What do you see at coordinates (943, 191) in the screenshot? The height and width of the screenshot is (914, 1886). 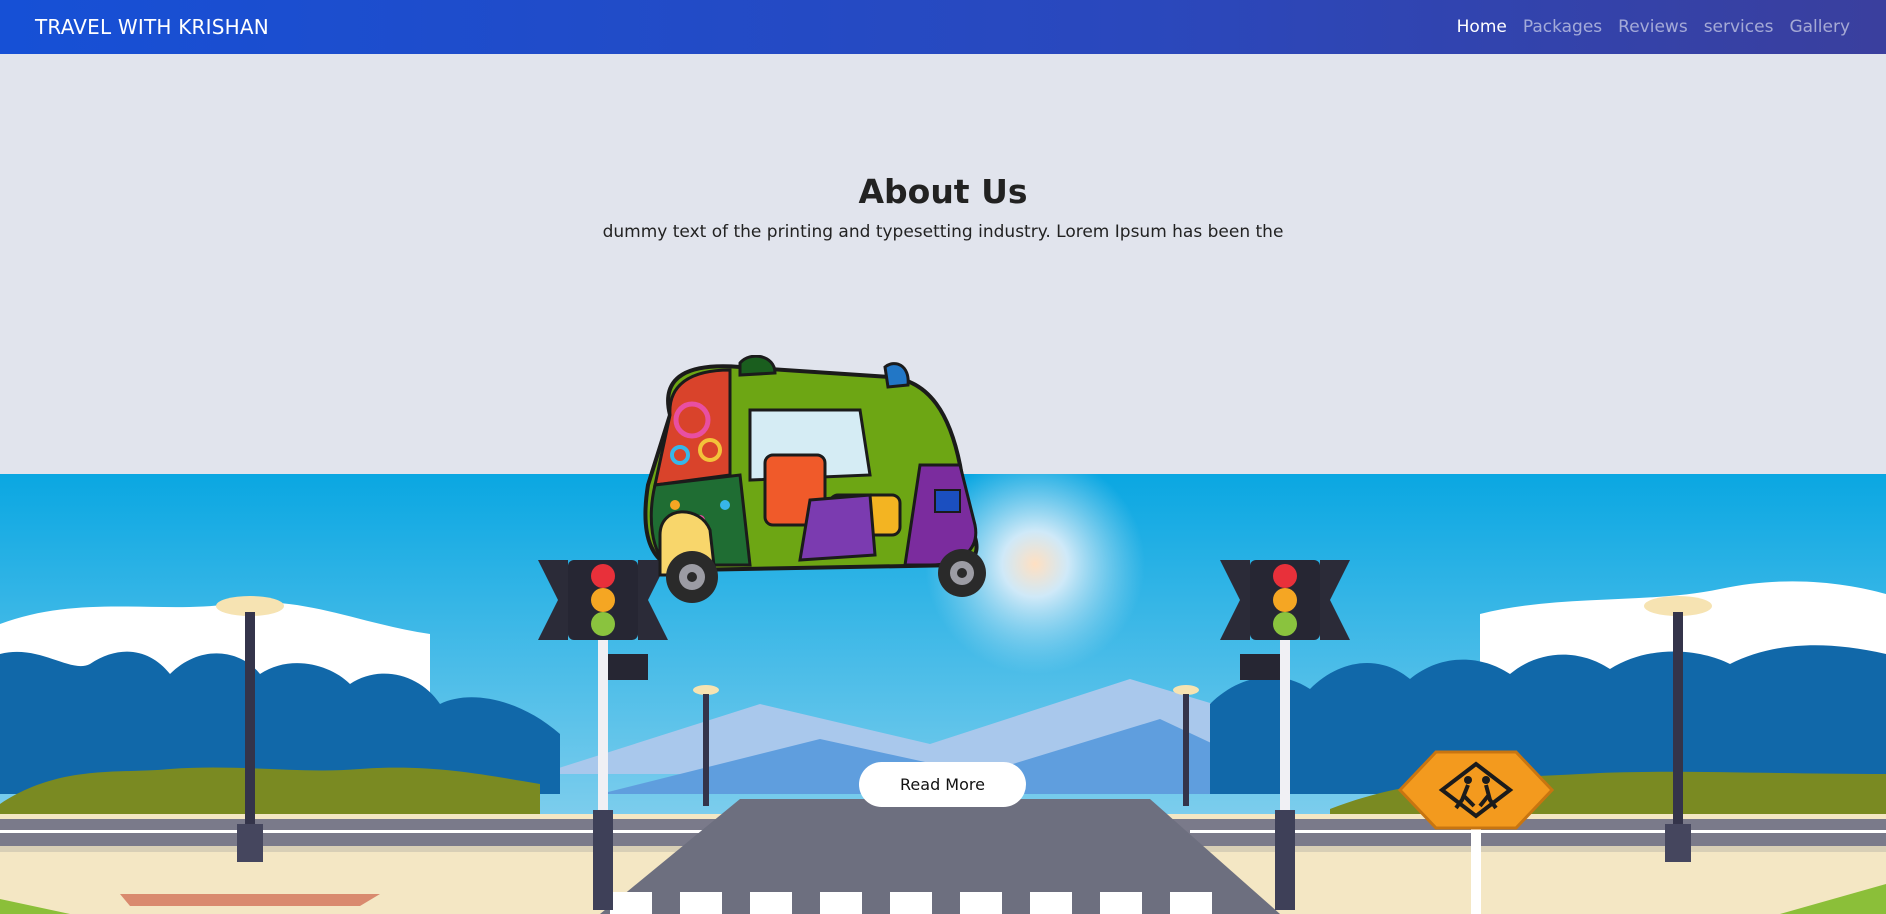 I see `about-title: About Us` at bounding box center [943, 191].